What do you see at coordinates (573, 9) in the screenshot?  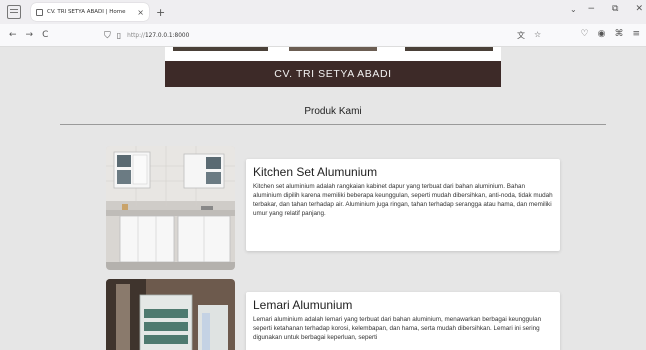 I see `tab-list-chevron-icon: ⌄` at bounding box center [573, 9].